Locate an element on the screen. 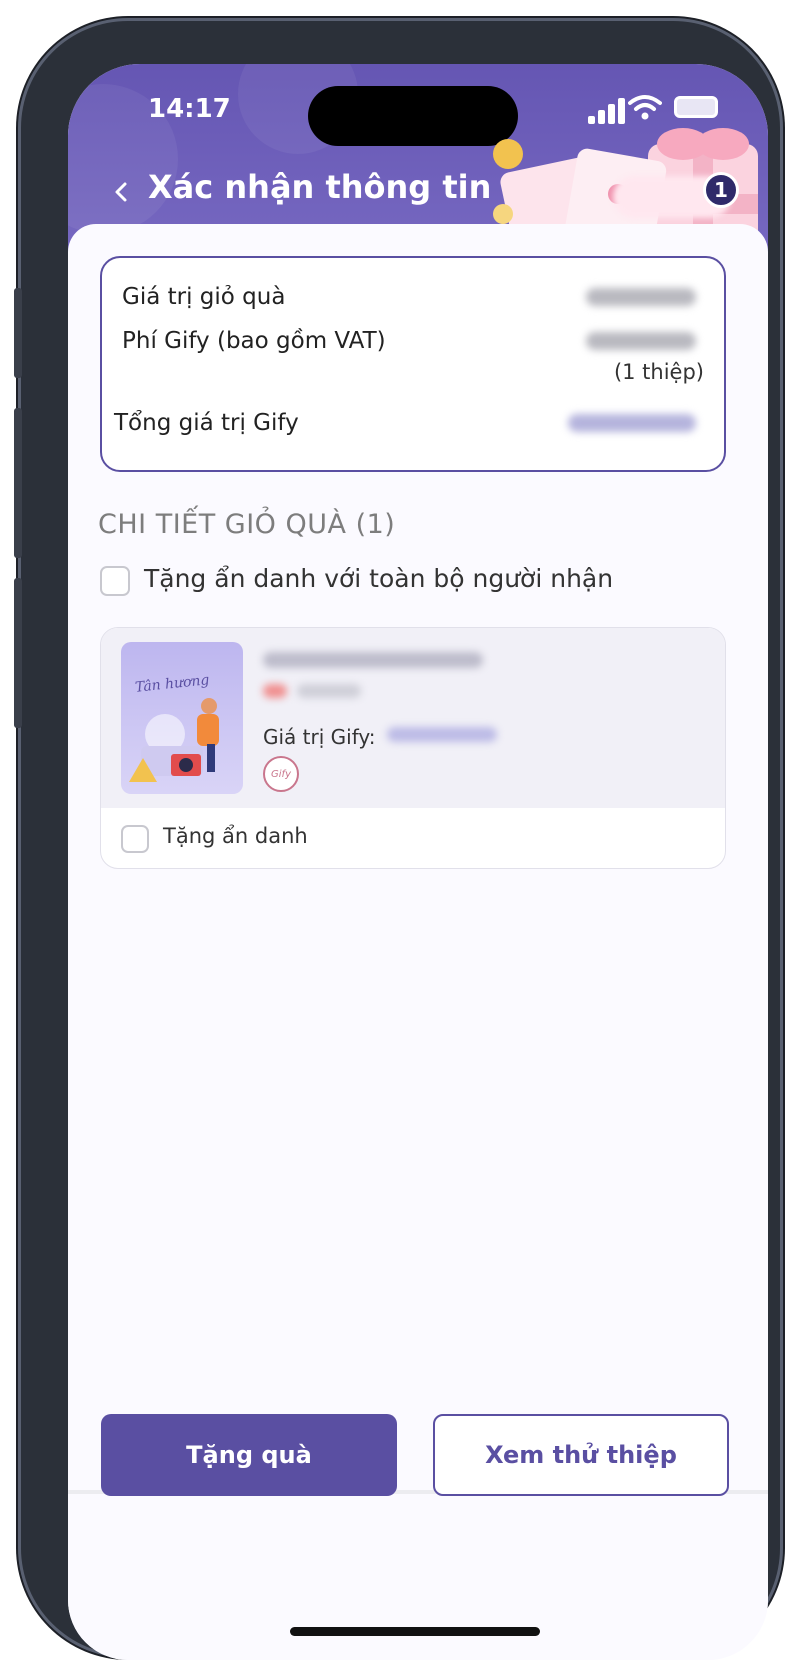 The image size is (801, 1665). preview-card-button: Xem thử thiệp is located at coordinates (581, 1455).